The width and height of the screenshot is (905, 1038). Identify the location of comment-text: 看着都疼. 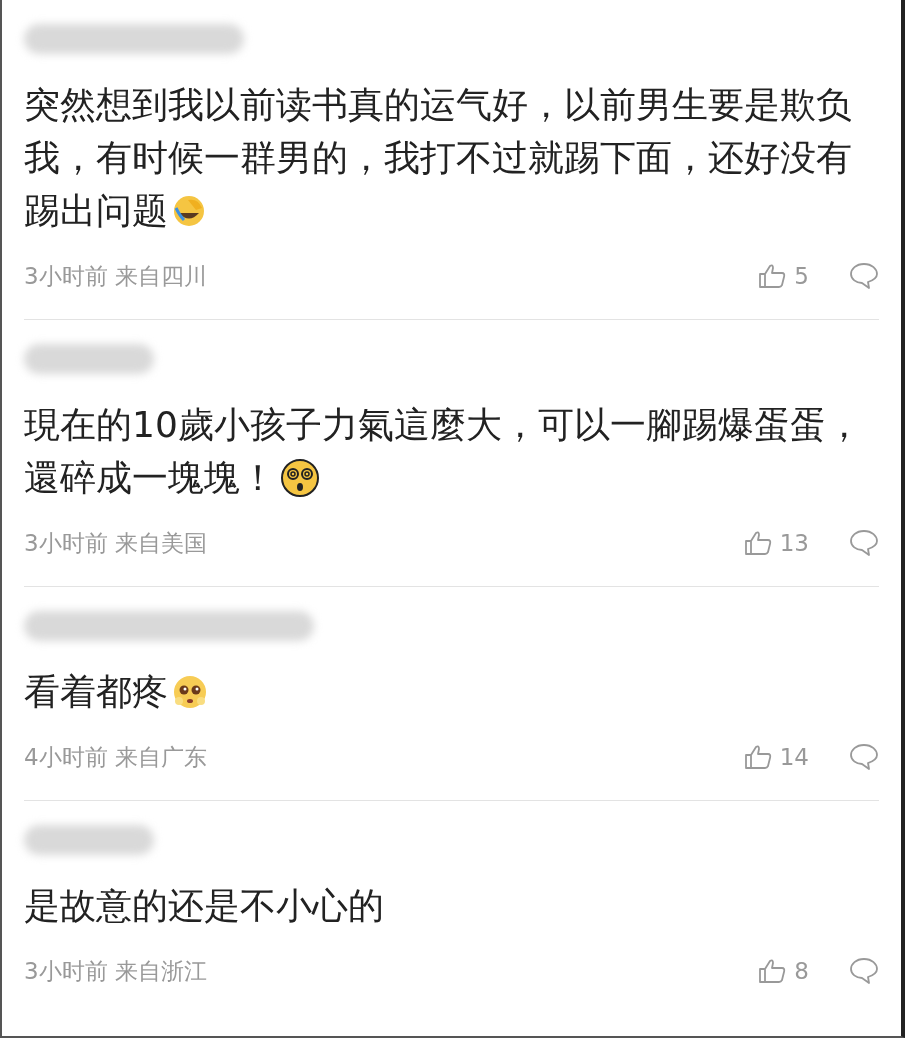
(96, 692).